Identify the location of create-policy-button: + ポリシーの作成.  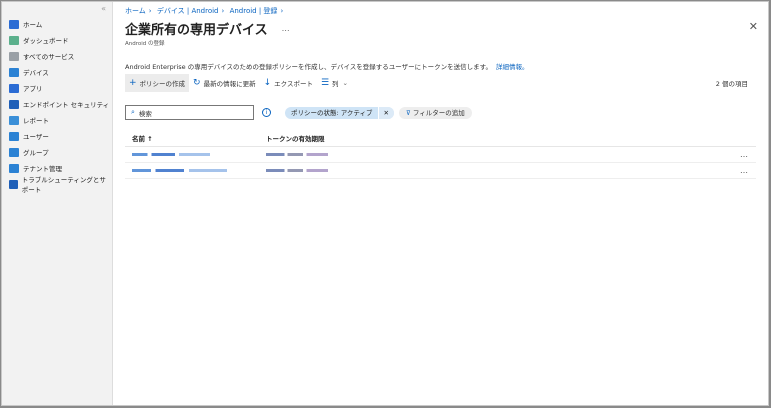
(157, 83).